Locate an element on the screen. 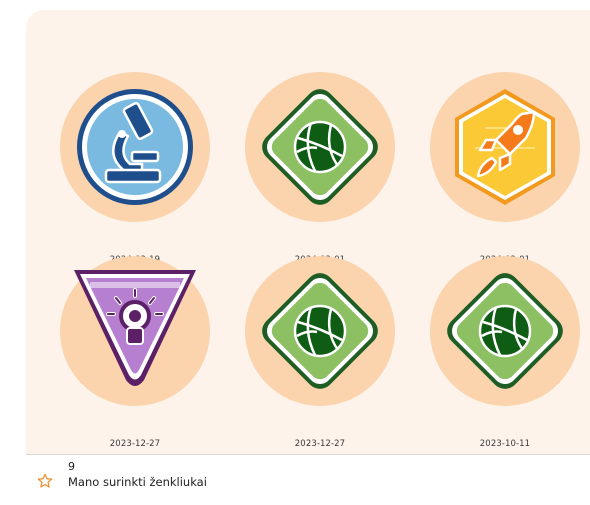  badge-item: 2024-02-01 is located at coordinates (505, 168).